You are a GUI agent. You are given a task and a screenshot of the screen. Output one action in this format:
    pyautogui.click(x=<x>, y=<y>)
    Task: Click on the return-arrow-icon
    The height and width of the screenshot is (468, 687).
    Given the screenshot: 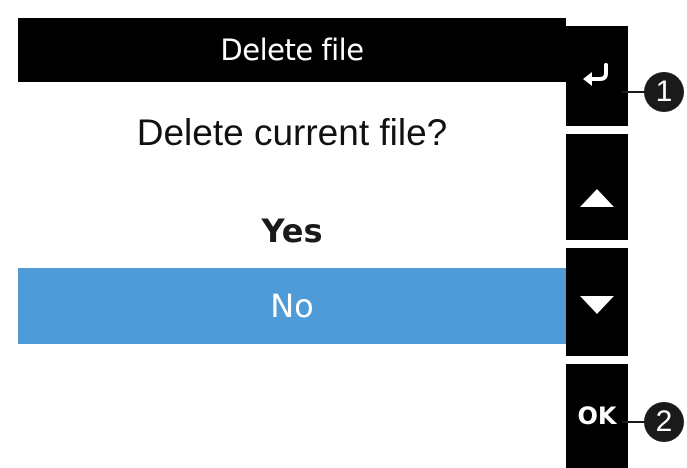 What is the action you would take?
    pyautogui.click(x=595, y=74)
    